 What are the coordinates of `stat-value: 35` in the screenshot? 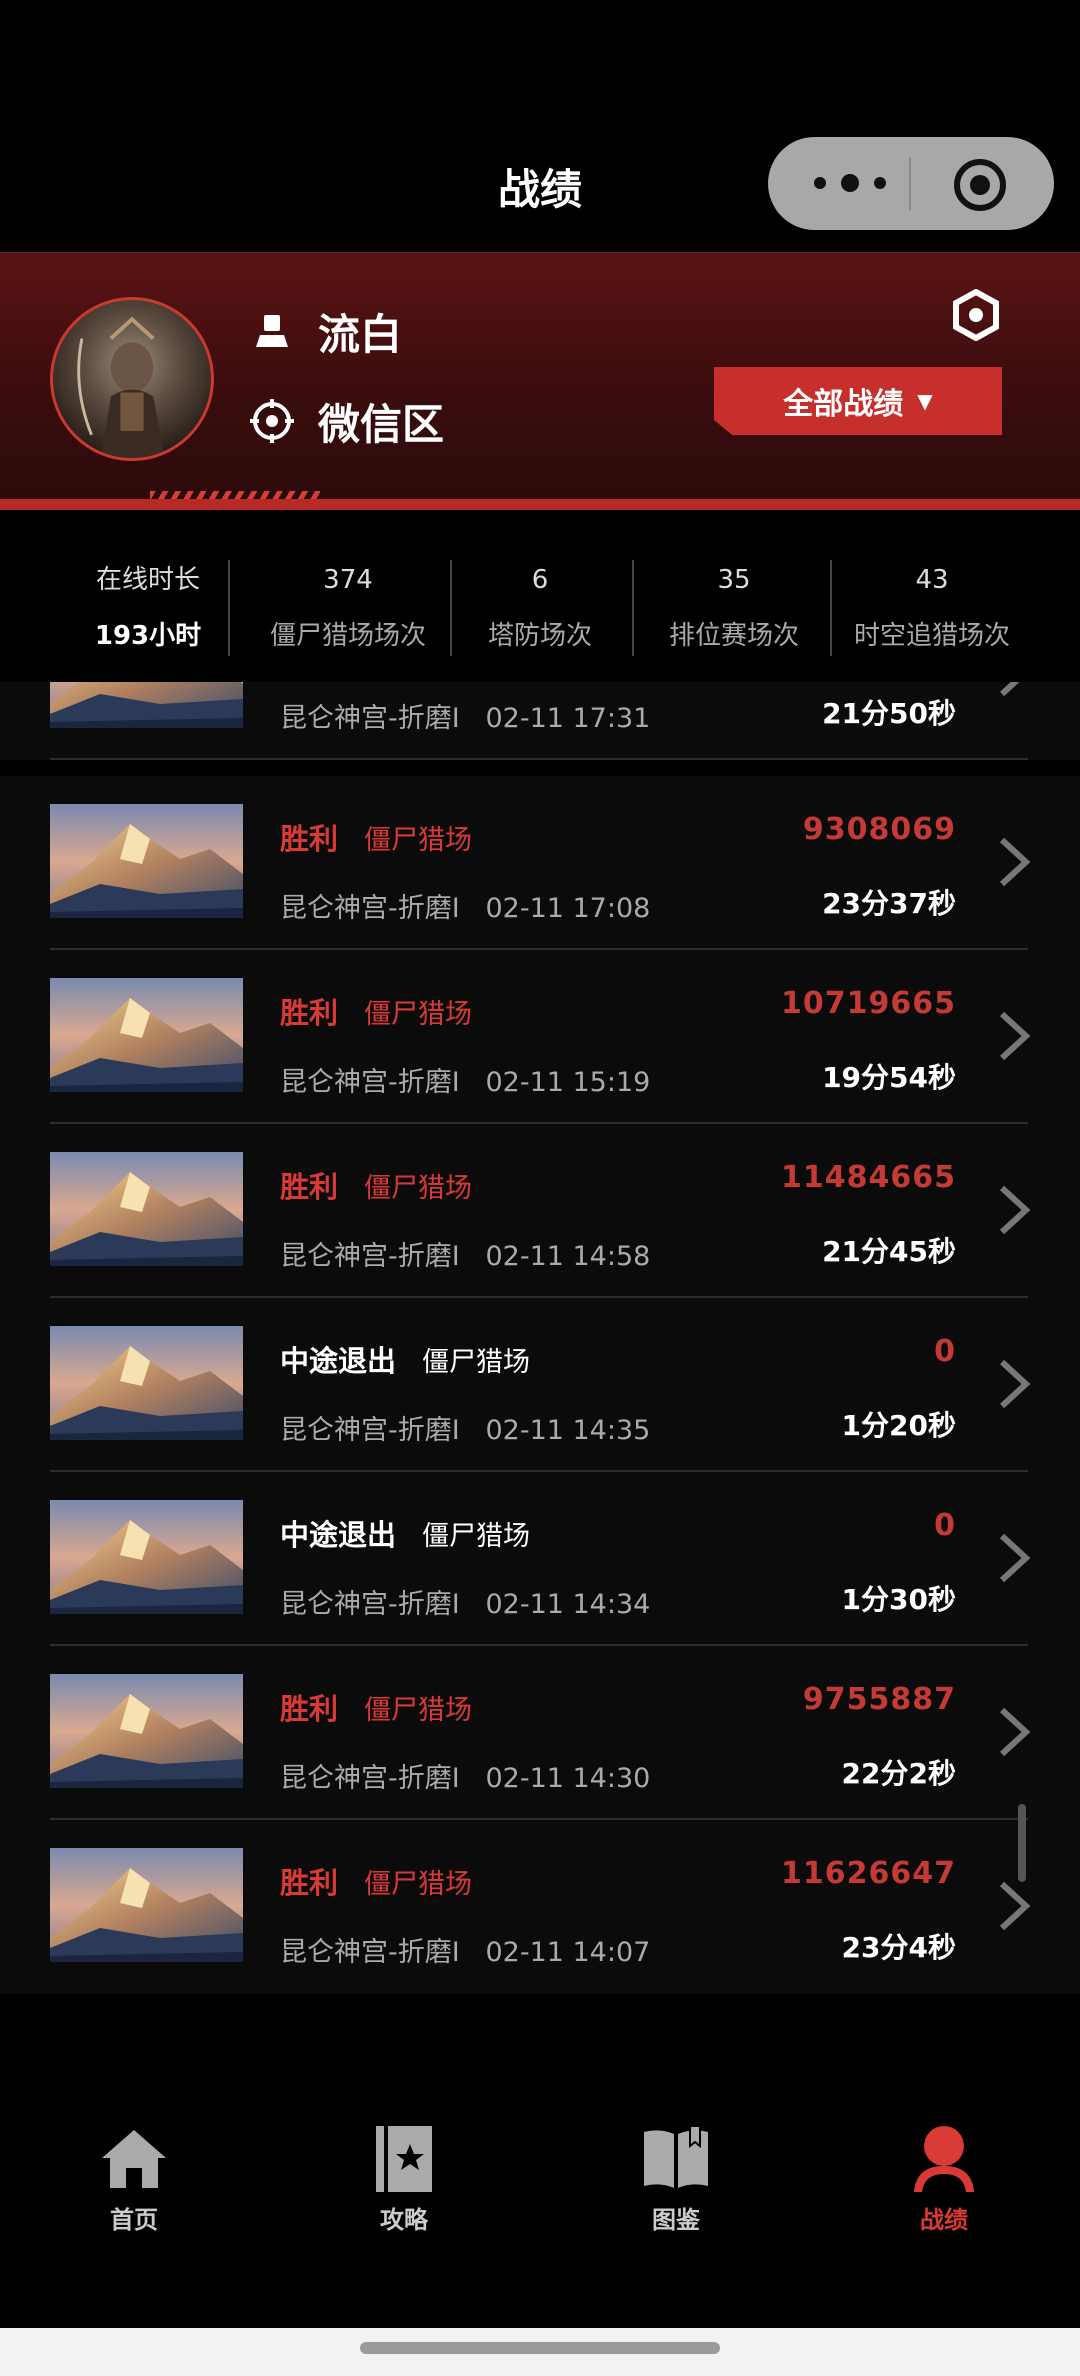 It's located at (734, 580).